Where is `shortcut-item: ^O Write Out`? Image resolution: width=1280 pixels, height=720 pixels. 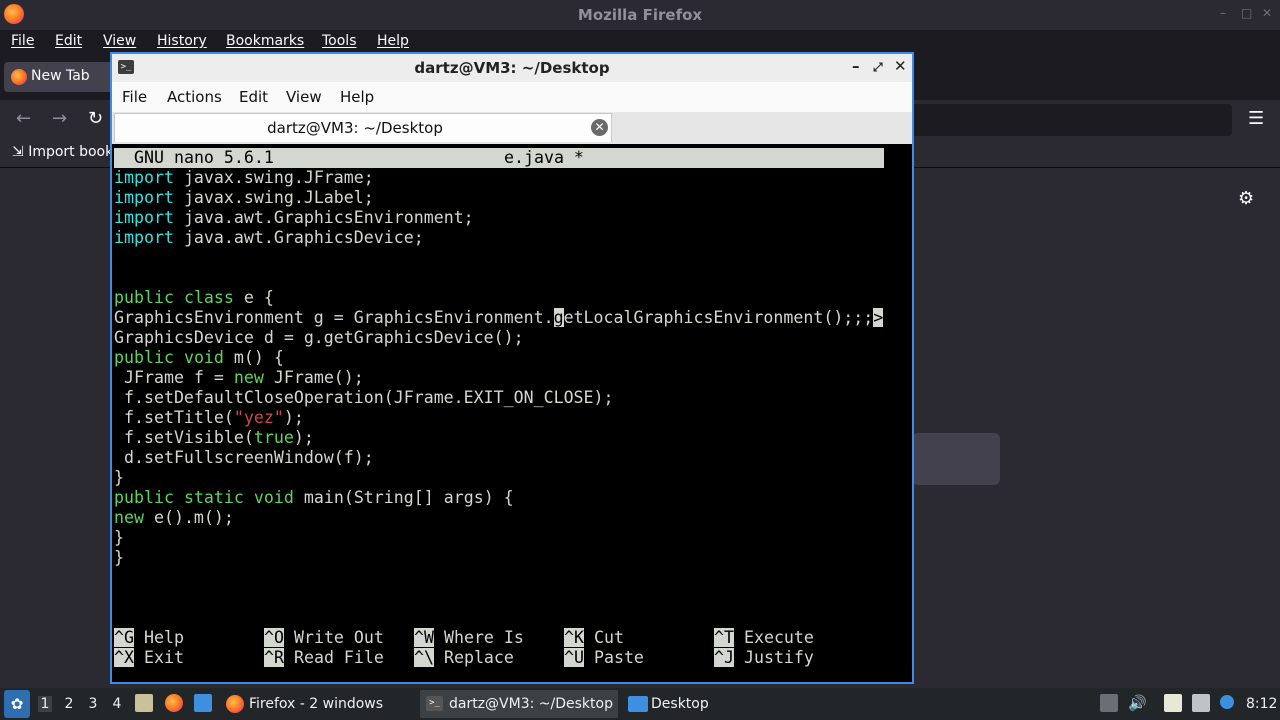 shortcut-item: ^O Write Out is located at coordinates (324, 638).